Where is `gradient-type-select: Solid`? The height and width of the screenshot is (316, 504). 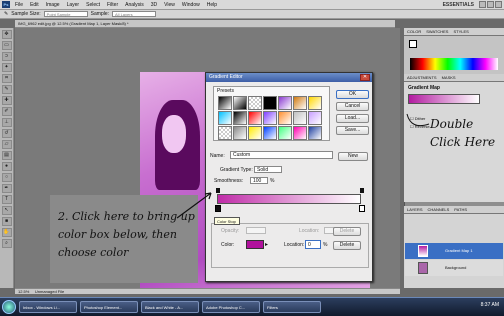 gradient-type-select: Solid is located at coordinates (268, 169).